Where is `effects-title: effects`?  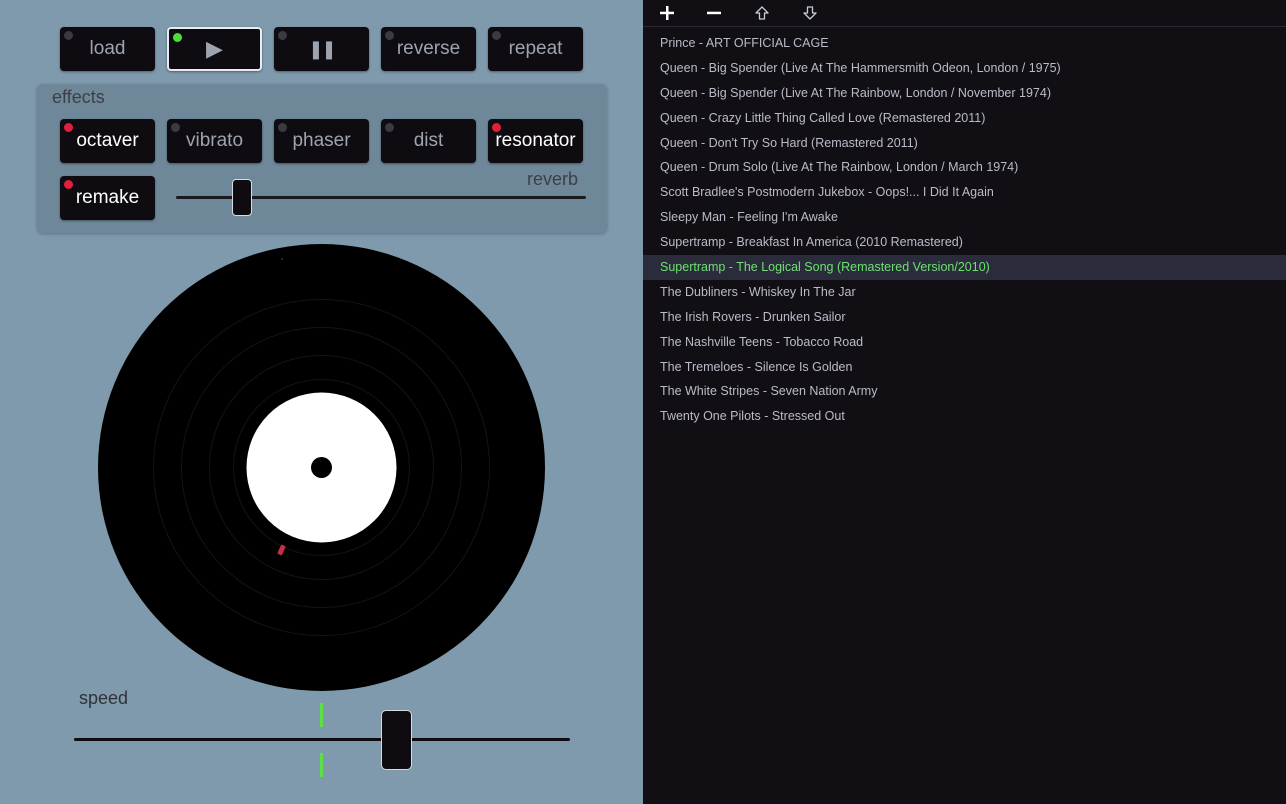
effects-title: effects is located at coordinates (78, 97).